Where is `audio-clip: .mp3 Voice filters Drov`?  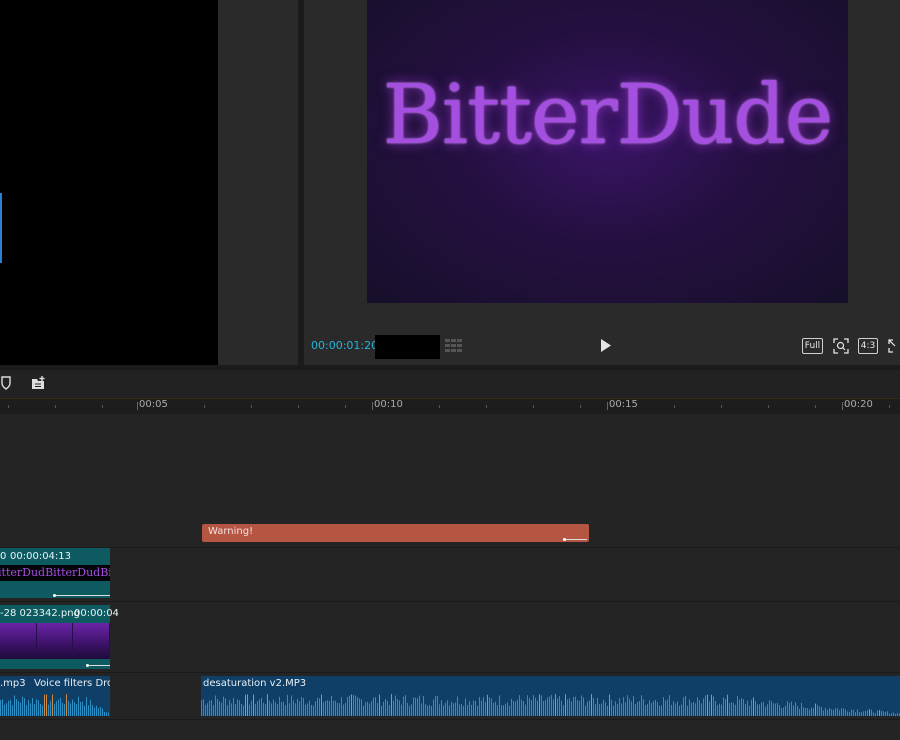 audio-clip: .mp3 Voice filters Drov is located at coordinates (55, 696).